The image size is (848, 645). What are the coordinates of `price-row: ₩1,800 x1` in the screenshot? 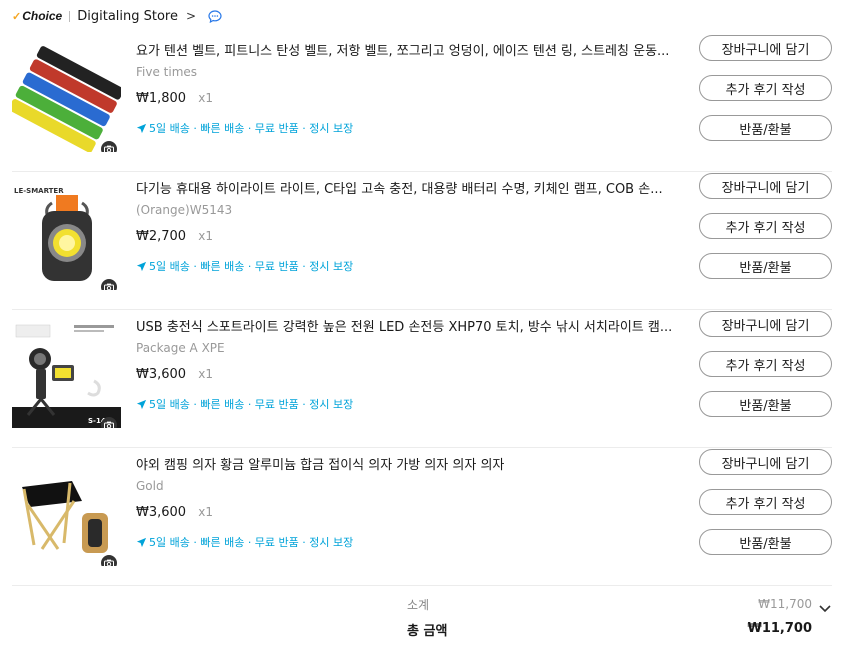 It's located at (174, 98).